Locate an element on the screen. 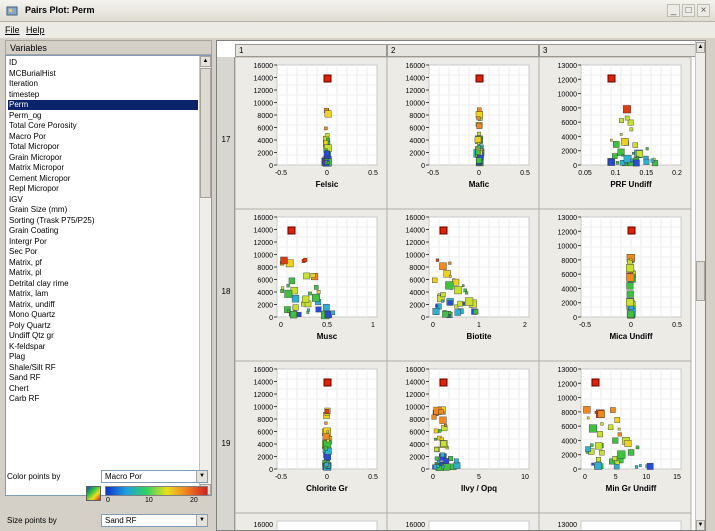 The width and height of the screenshot is (715, 531). variables-scrollbar: ▲ ▼ is located at coordinates (205, 275).